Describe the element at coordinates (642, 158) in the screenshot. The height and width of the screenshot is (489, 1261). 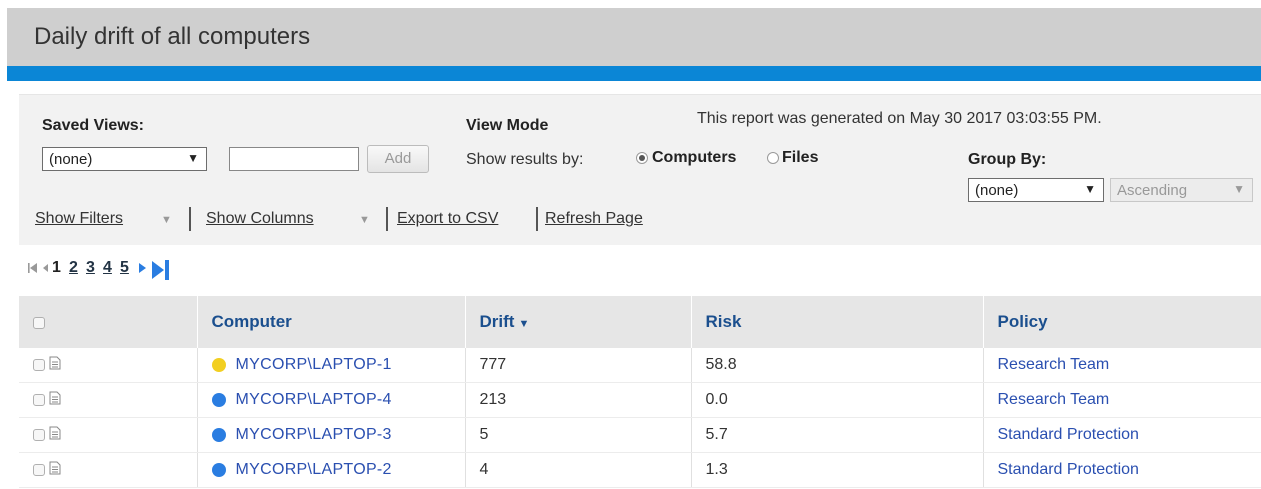
I see `radio-computers` at that location.